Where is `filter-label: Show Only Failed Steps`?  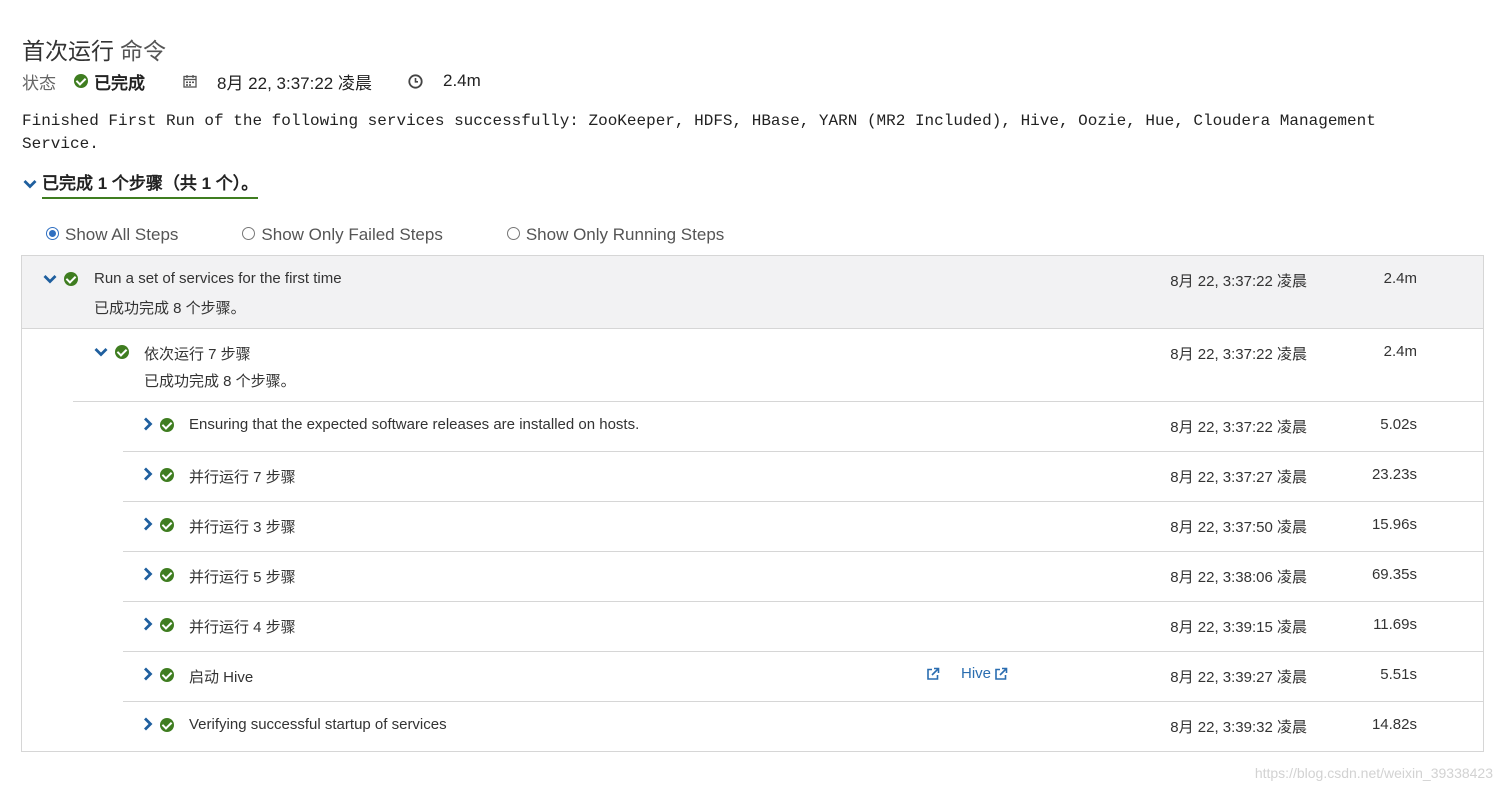 filter-label: Show Only Failed Steps is located at coordinates (352, 234).